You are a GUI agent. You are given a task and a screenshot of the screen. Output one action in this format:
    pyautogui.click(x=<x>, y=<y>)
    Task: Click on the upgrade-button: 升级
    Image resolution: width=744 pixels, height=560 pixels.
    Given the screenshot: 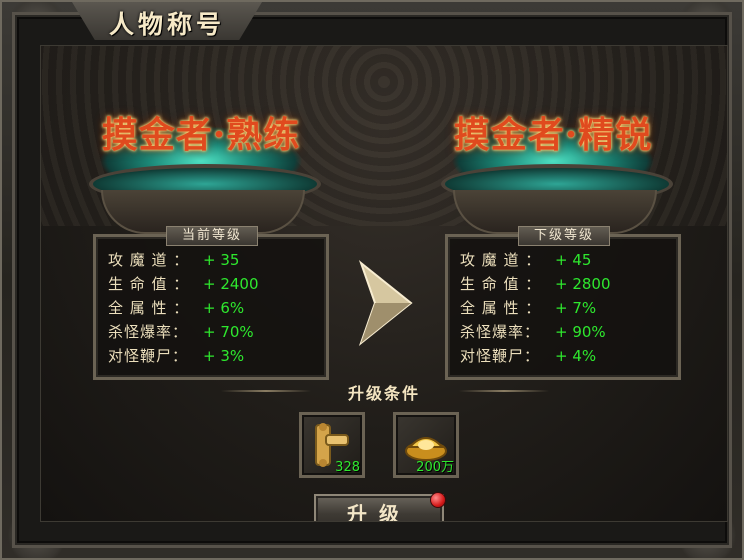 What is the action you would take?
    pyautogui.click(x=379, y=507)
    